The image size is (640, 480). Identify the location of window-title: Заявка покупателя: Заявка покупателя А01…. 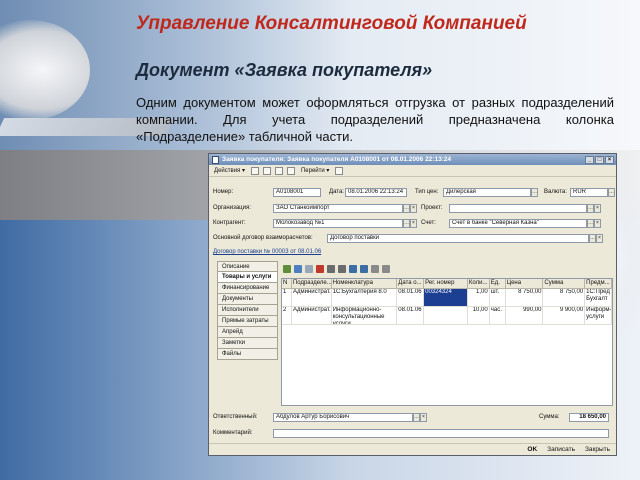
(337, 159).